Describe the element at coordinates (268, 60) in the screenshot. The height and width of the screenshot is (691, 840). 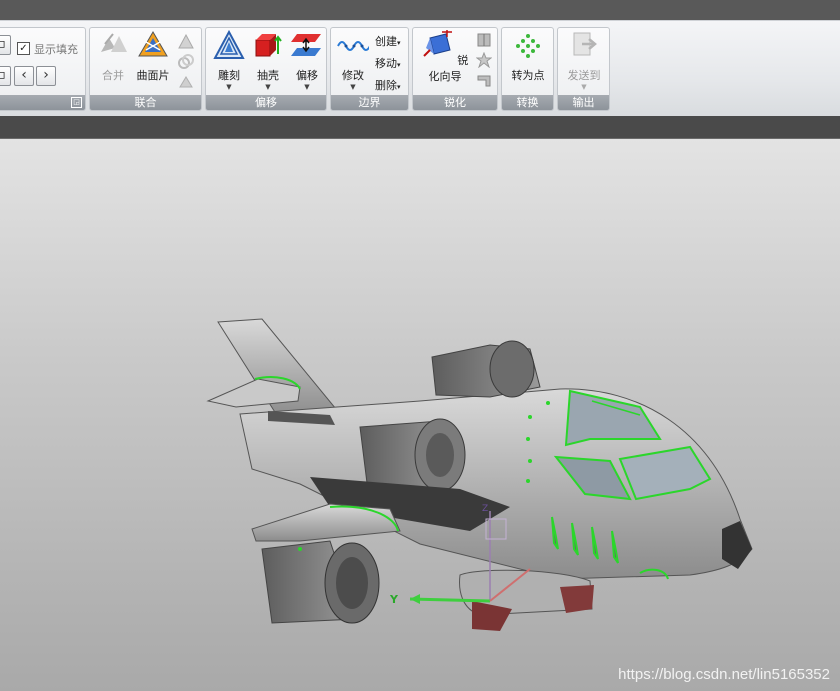
I see `shell-button: 抽壳 ▼` at that location.